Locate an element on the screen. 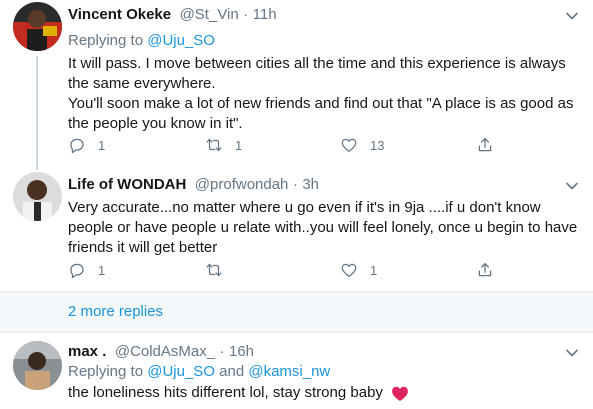 This screenshot has height=409, width=593. mention-joiner: and is located at coordinates (232, 371).